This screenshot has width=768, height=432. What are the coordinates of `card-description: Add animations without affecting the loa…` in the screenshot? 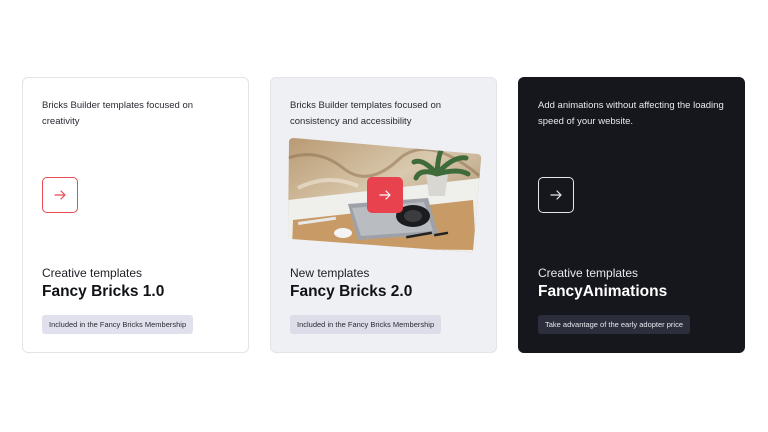 It's located at (631, 113).